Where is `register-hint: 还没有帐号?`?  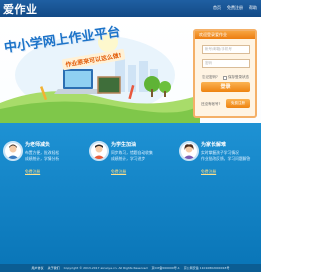
register-hint: 还没有帐号? is located at coordinates (211, 104).